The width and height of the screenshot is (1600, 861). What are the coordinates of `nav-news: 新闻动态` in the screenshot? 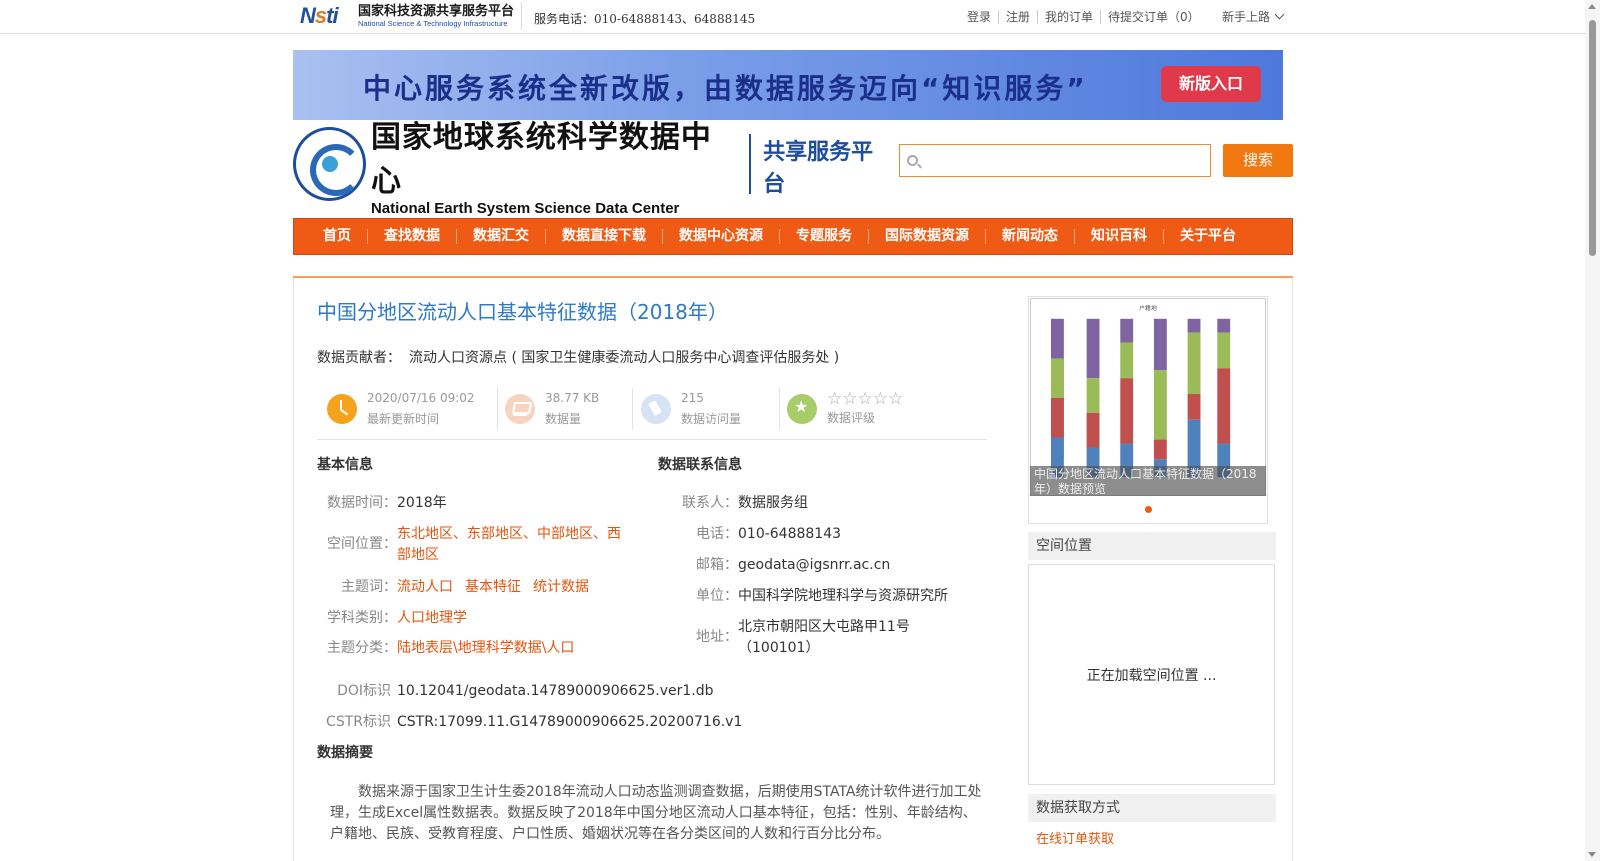 It's located at (1030, 236).